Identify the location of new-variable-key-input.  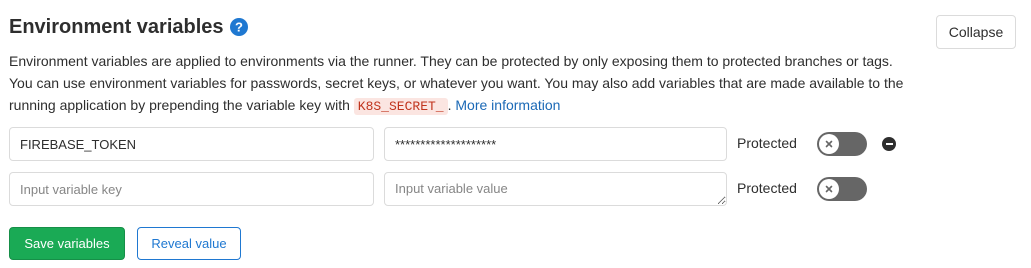
(191, 189).